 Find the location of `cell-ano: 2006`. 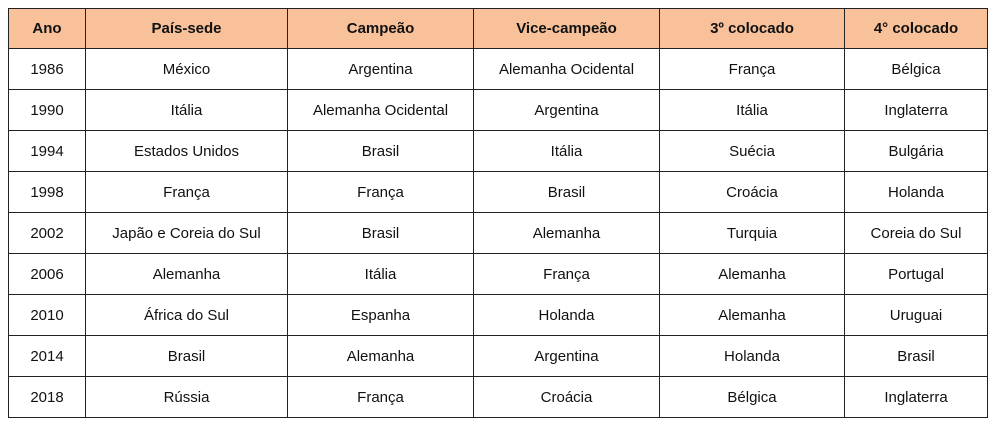

cell-ano: 2006 is located at coordinates (47, 274).